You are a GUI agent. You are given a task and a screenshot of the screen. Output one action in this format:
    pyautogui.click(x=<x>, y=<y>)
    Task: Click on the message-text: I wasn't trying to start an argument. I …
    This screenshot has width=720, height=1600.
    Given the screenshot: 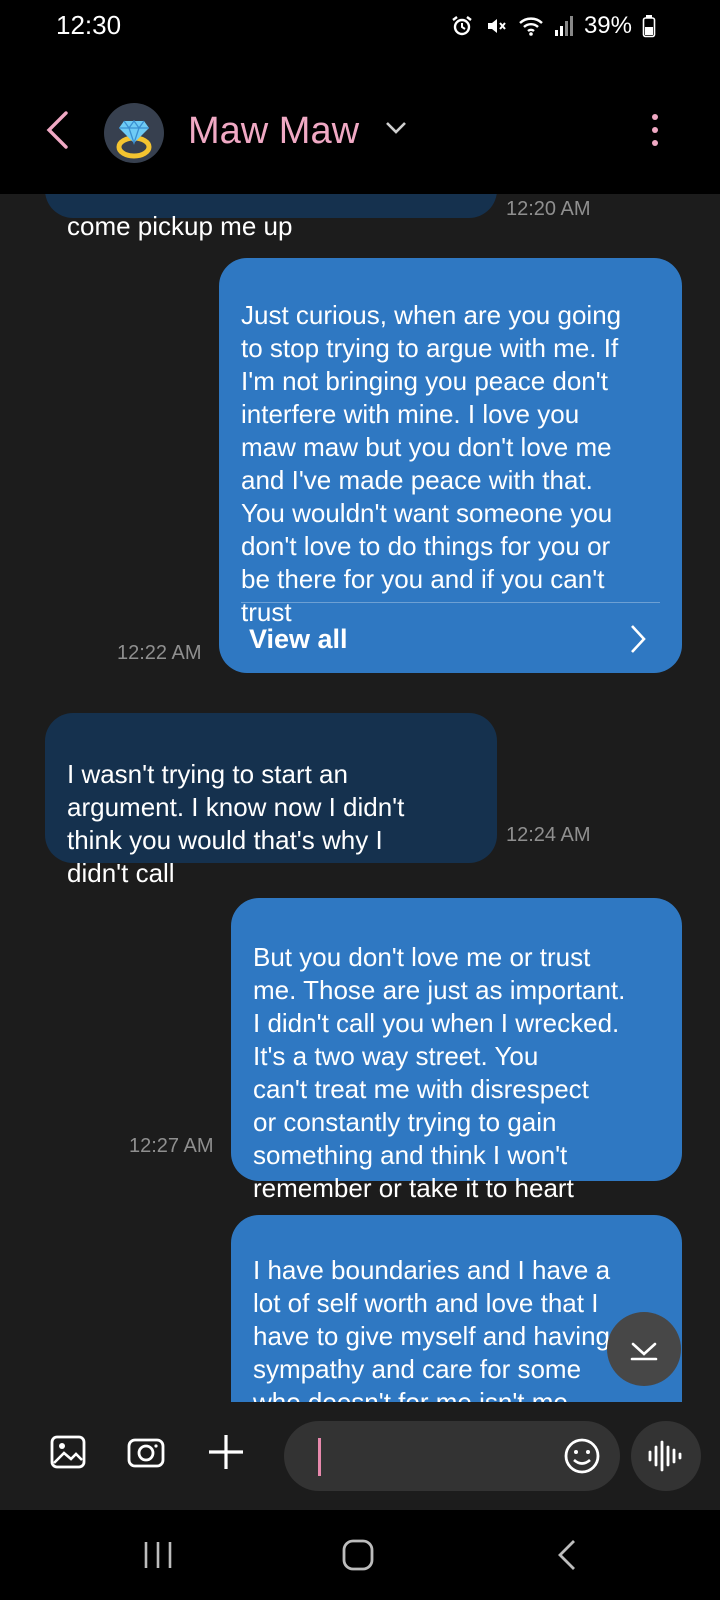 What is the action you would take?
    pyautogui.click(x=236, y=823)
    